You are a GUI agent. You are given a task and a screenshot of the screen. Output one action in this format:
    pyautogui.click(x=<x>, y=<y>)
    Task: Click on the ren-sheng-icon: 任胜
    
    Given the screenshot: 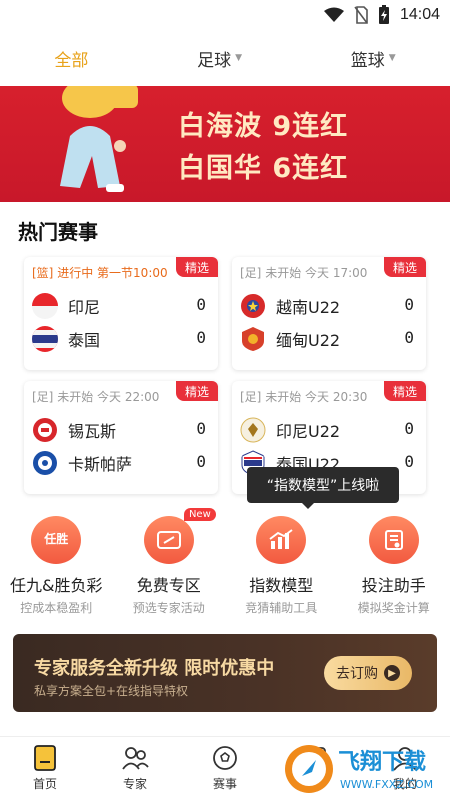 What is the action you would take?
    pyautogui.click(x=56, y=540)
    